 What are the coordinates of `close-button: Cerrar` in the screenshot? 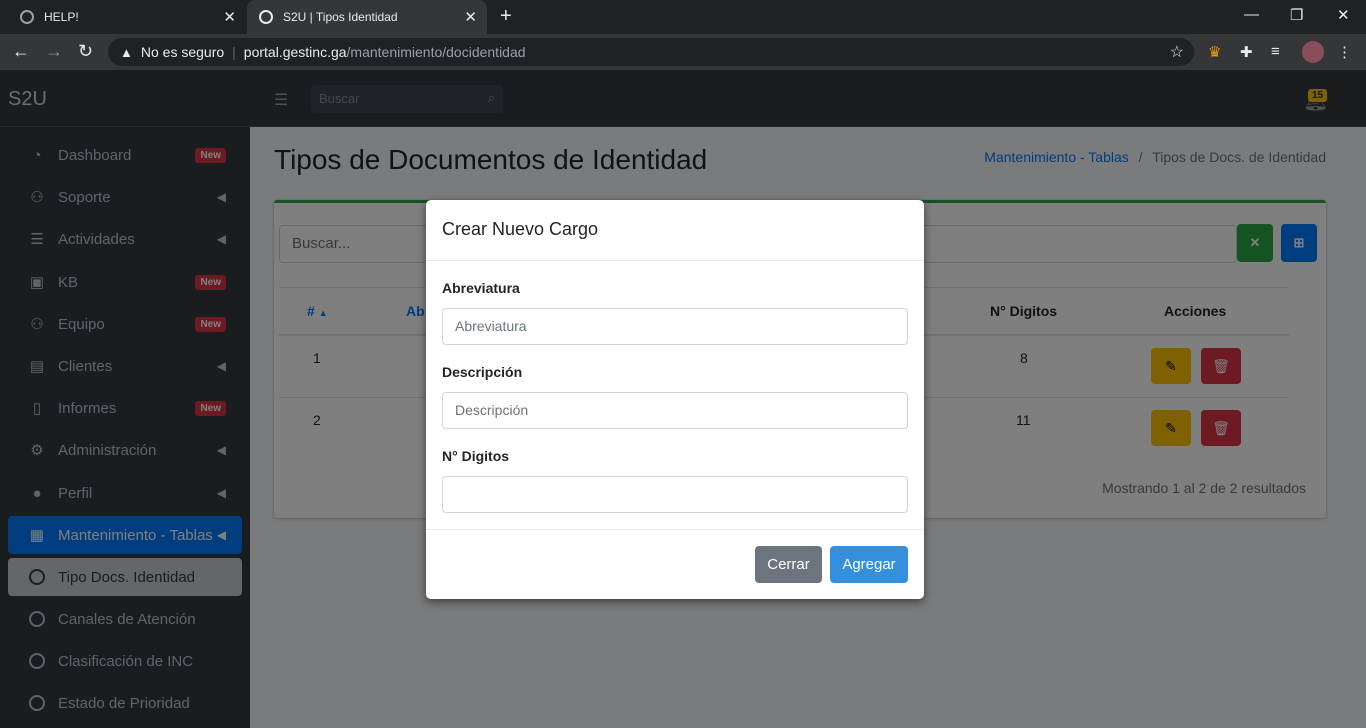 It's located at (788, 564).